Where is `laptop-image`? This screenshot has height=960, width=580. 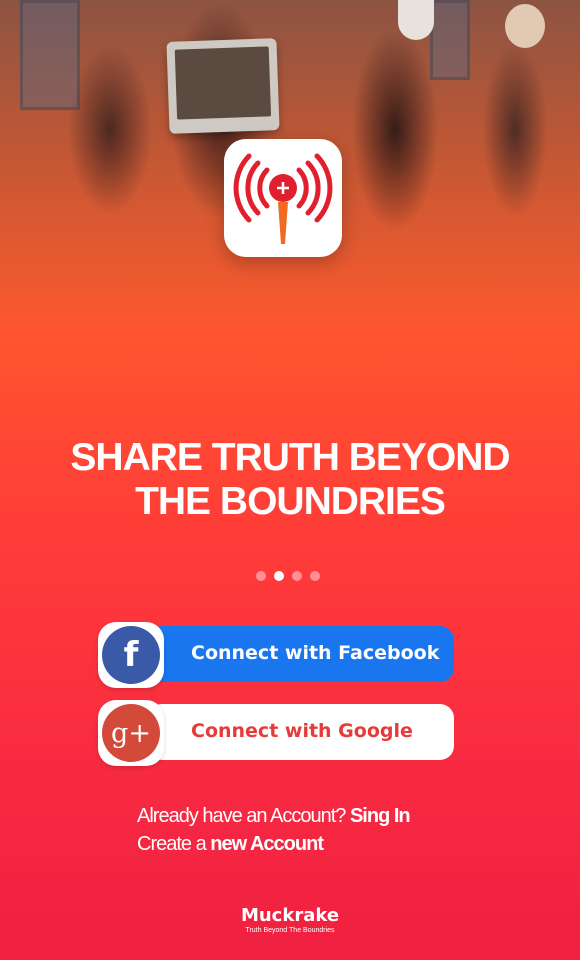 laptop-image is located at coordinates (223, 86).